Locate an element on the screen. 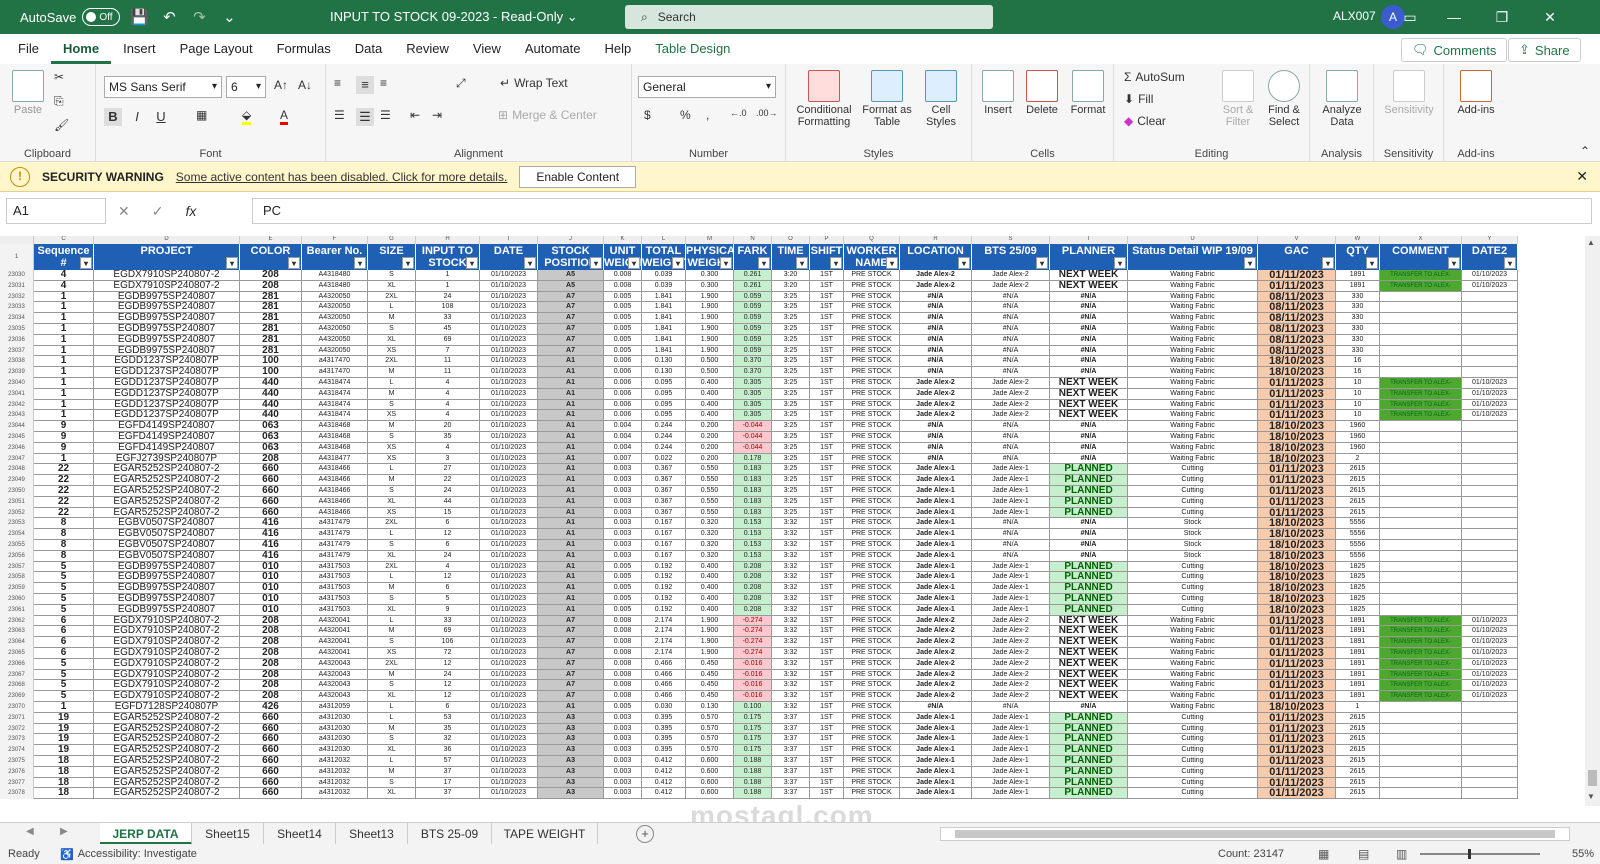  table-cell: 0.450 is located at coordinates (710, 686).